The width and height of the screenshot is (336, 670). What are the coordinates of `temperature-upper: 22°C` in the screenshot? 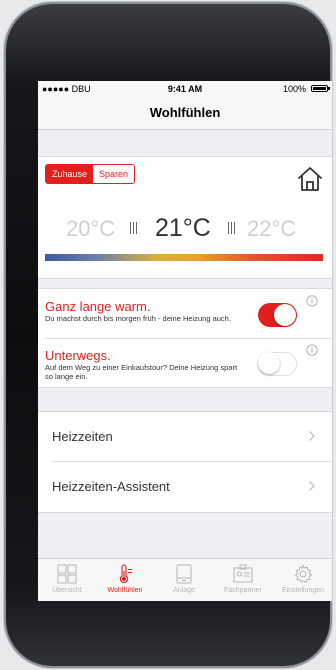 It's located at (271, 229).